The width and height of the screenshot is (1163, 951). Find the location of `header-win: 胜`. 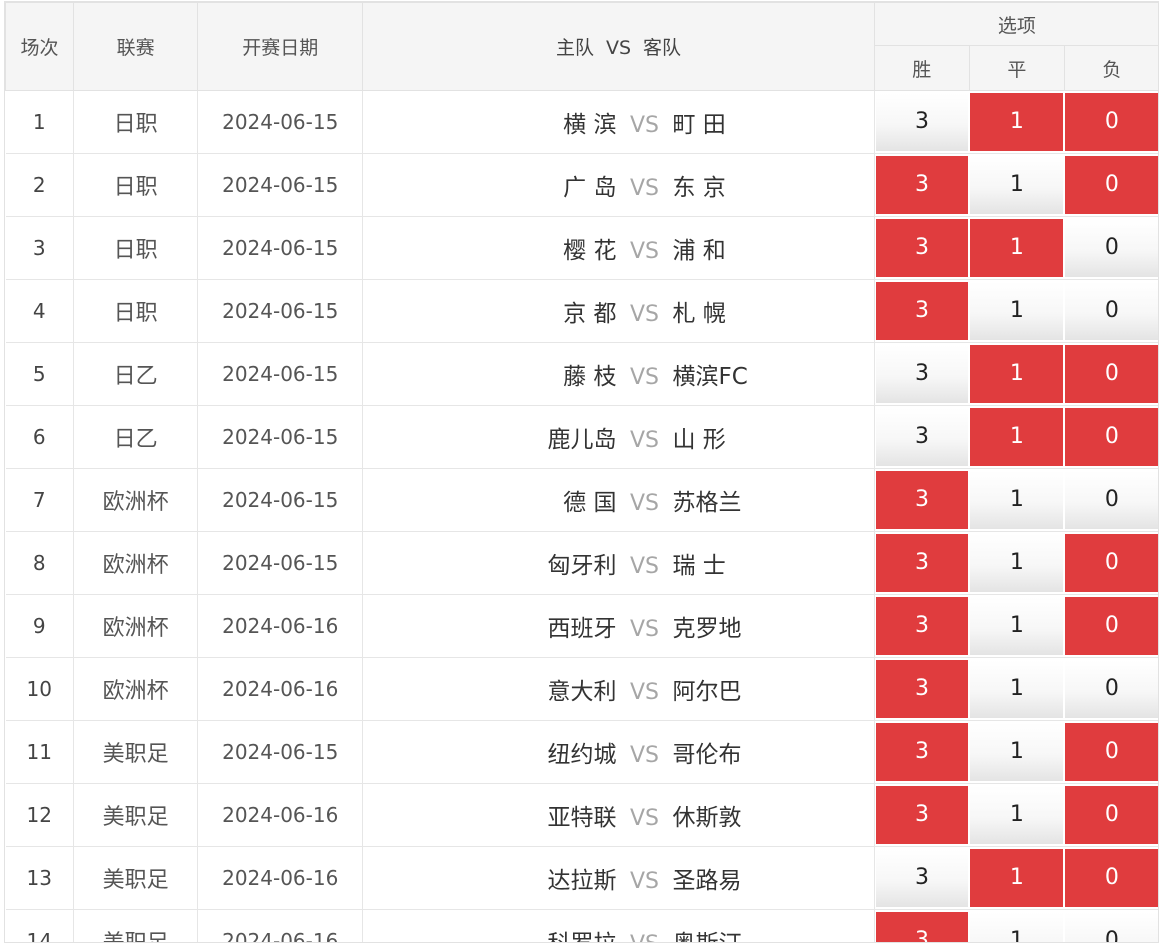

header-win: 胜 is located at coordinates (921, 68).